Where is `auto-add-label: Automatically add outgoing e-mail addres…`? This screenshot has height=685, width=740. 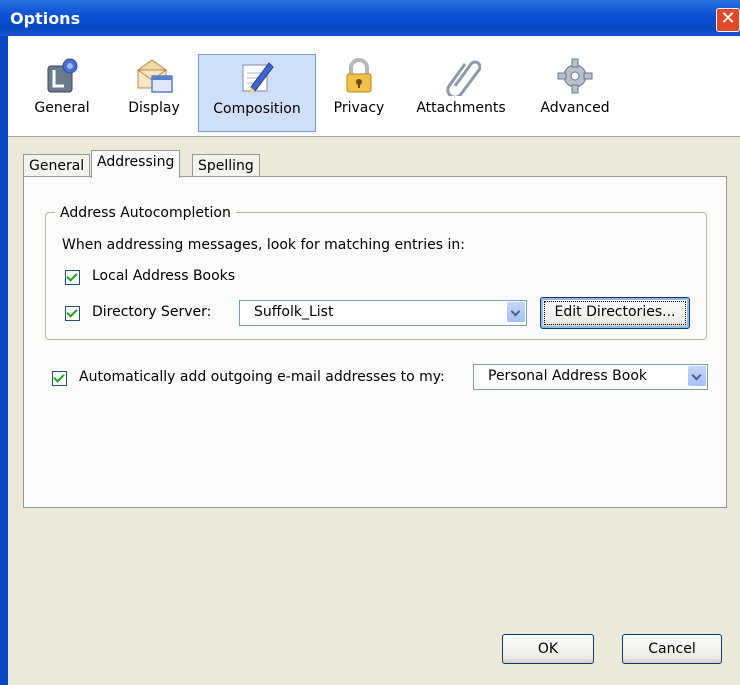
auto-add-label: Automatically add outgoing e-mail addres… is located at coordinates (262, 377).